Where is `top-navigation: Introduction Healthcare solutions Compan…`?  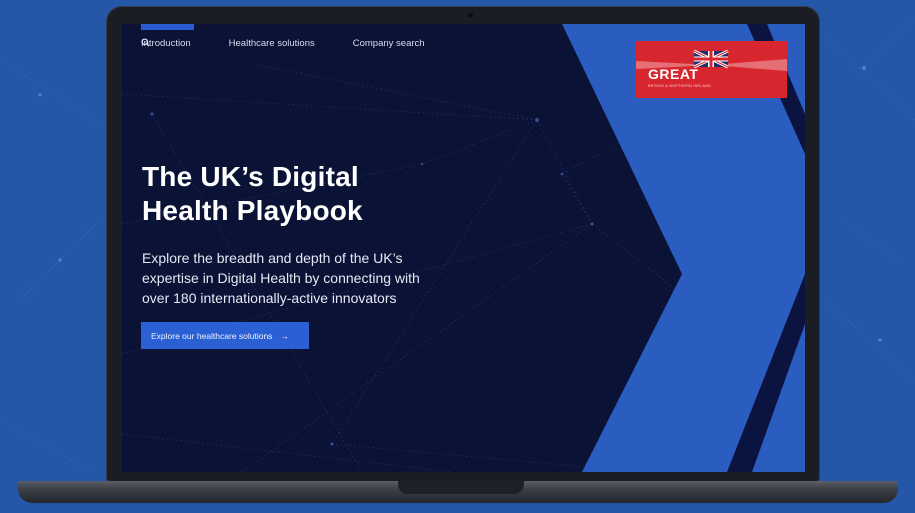
top-navigation: Introduction Healthcare solutions Compan… is located at coordinates (283, 43).